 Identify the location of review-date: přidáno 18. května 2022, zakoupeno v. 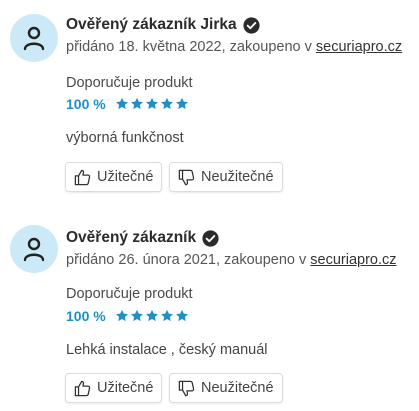
(191, 47).